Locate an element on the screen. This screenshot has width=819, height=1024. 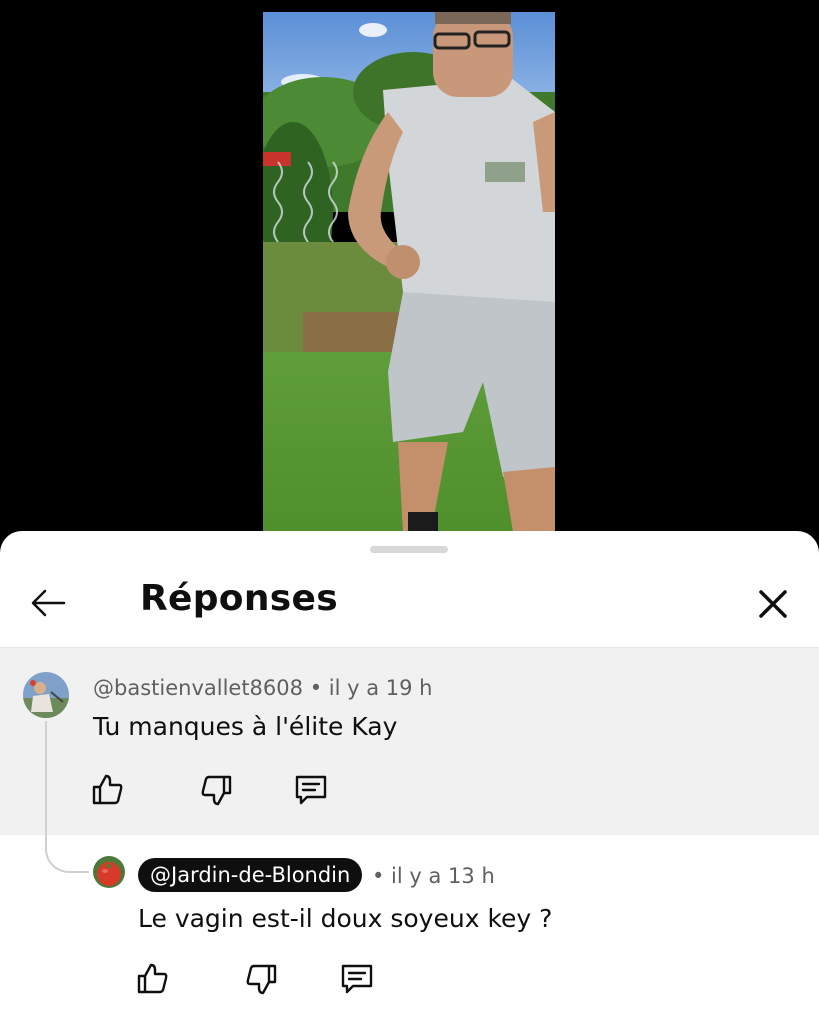
drag-handle is located at coordinates (409, 549).